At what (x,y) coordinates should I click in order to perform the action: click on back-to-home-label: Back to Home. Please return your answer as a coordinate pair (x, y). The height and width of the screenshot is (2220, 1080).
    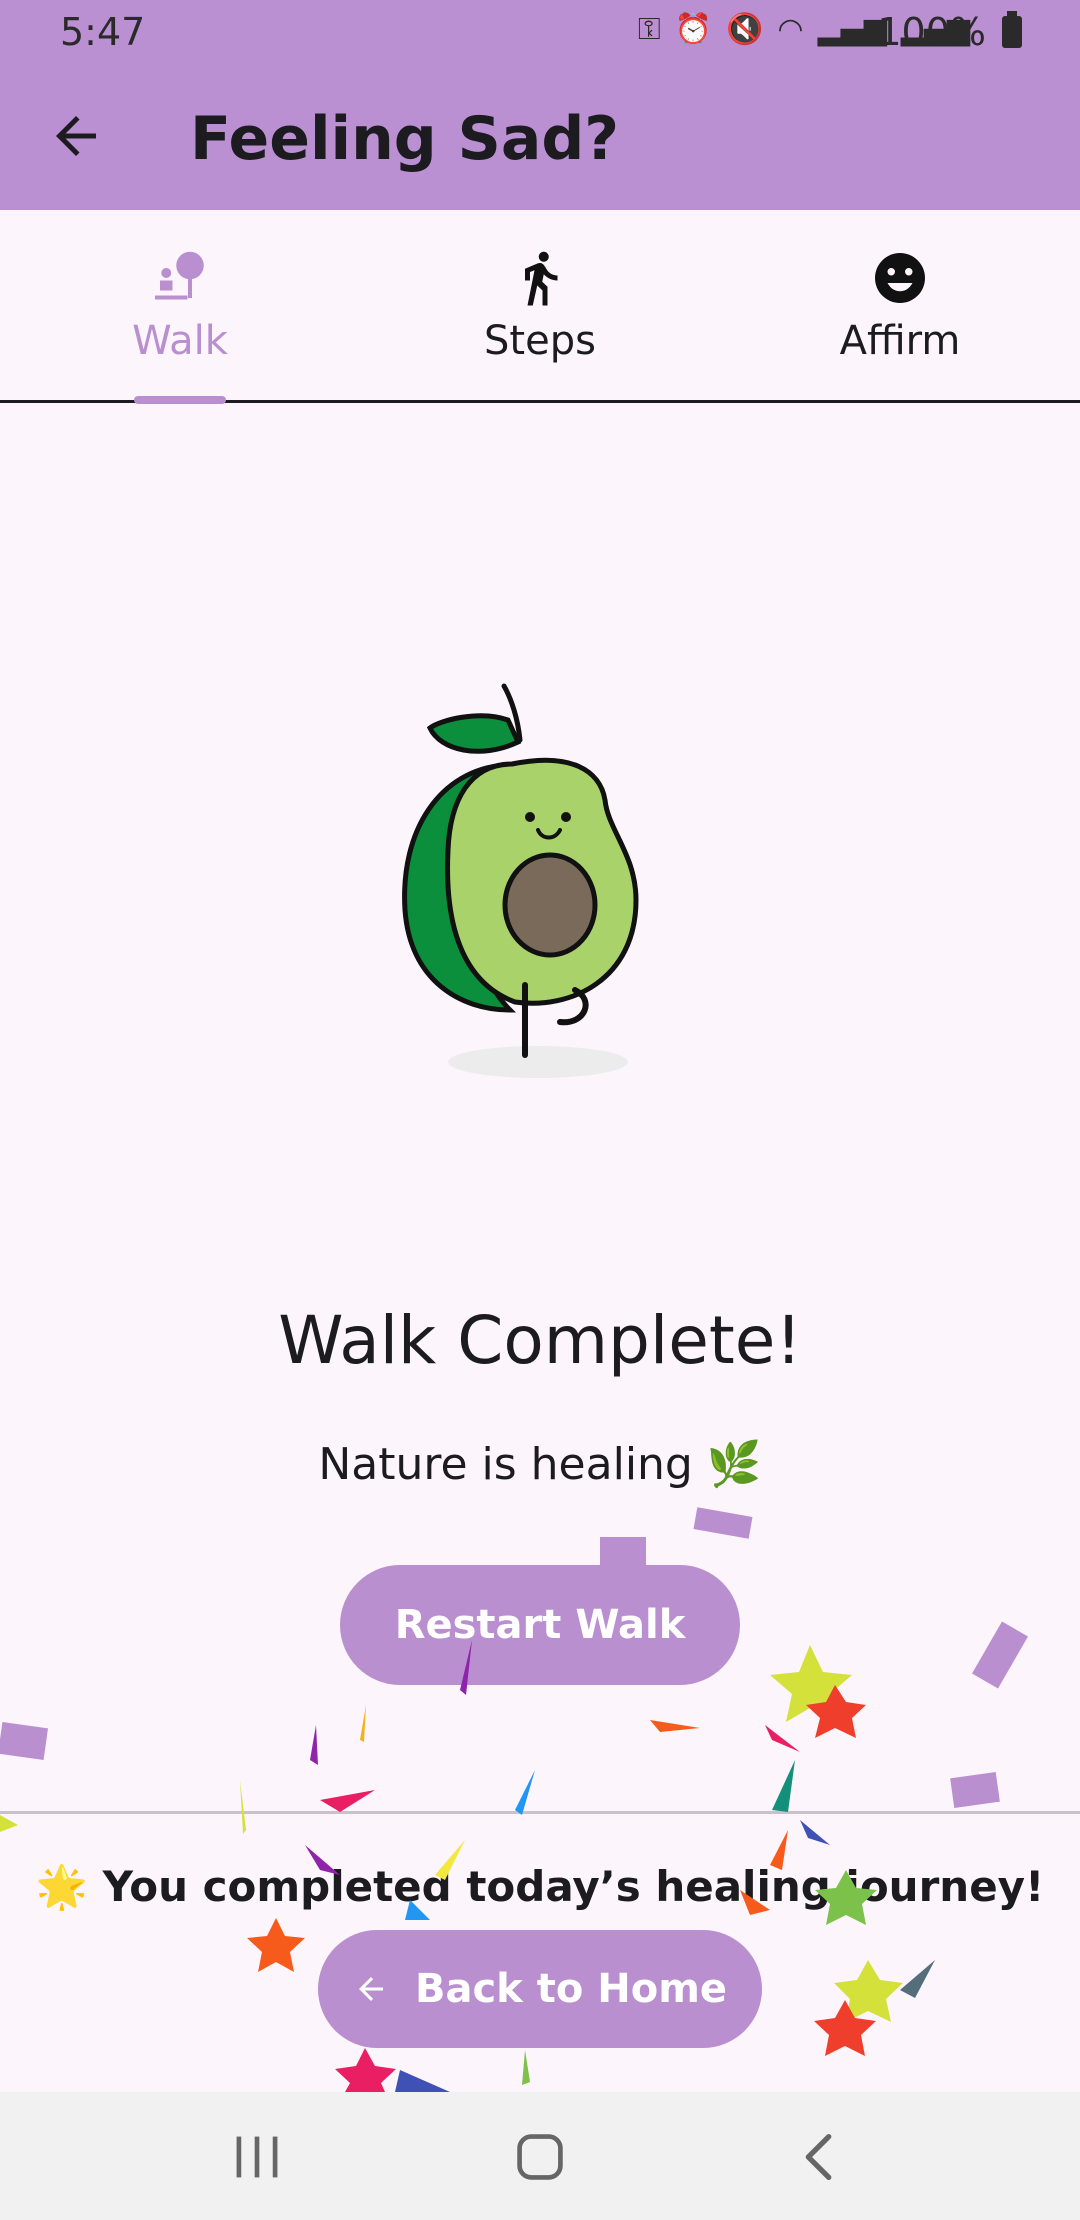
    Looking at the image, I should click on (570, 1989).